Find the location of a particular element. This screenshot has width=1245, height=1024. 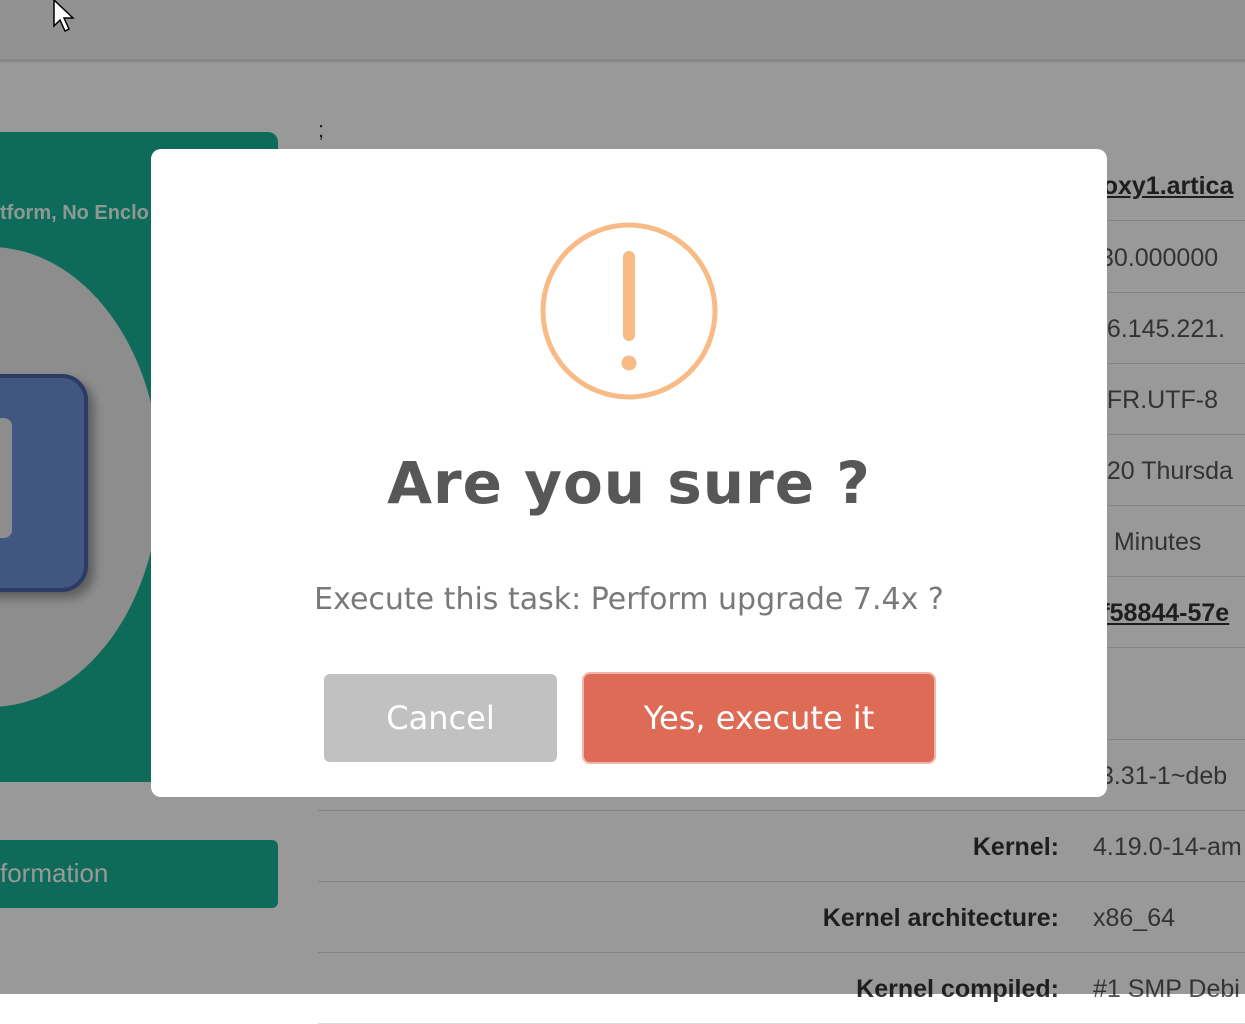

warning-icon is located at coordinates (629, 311).